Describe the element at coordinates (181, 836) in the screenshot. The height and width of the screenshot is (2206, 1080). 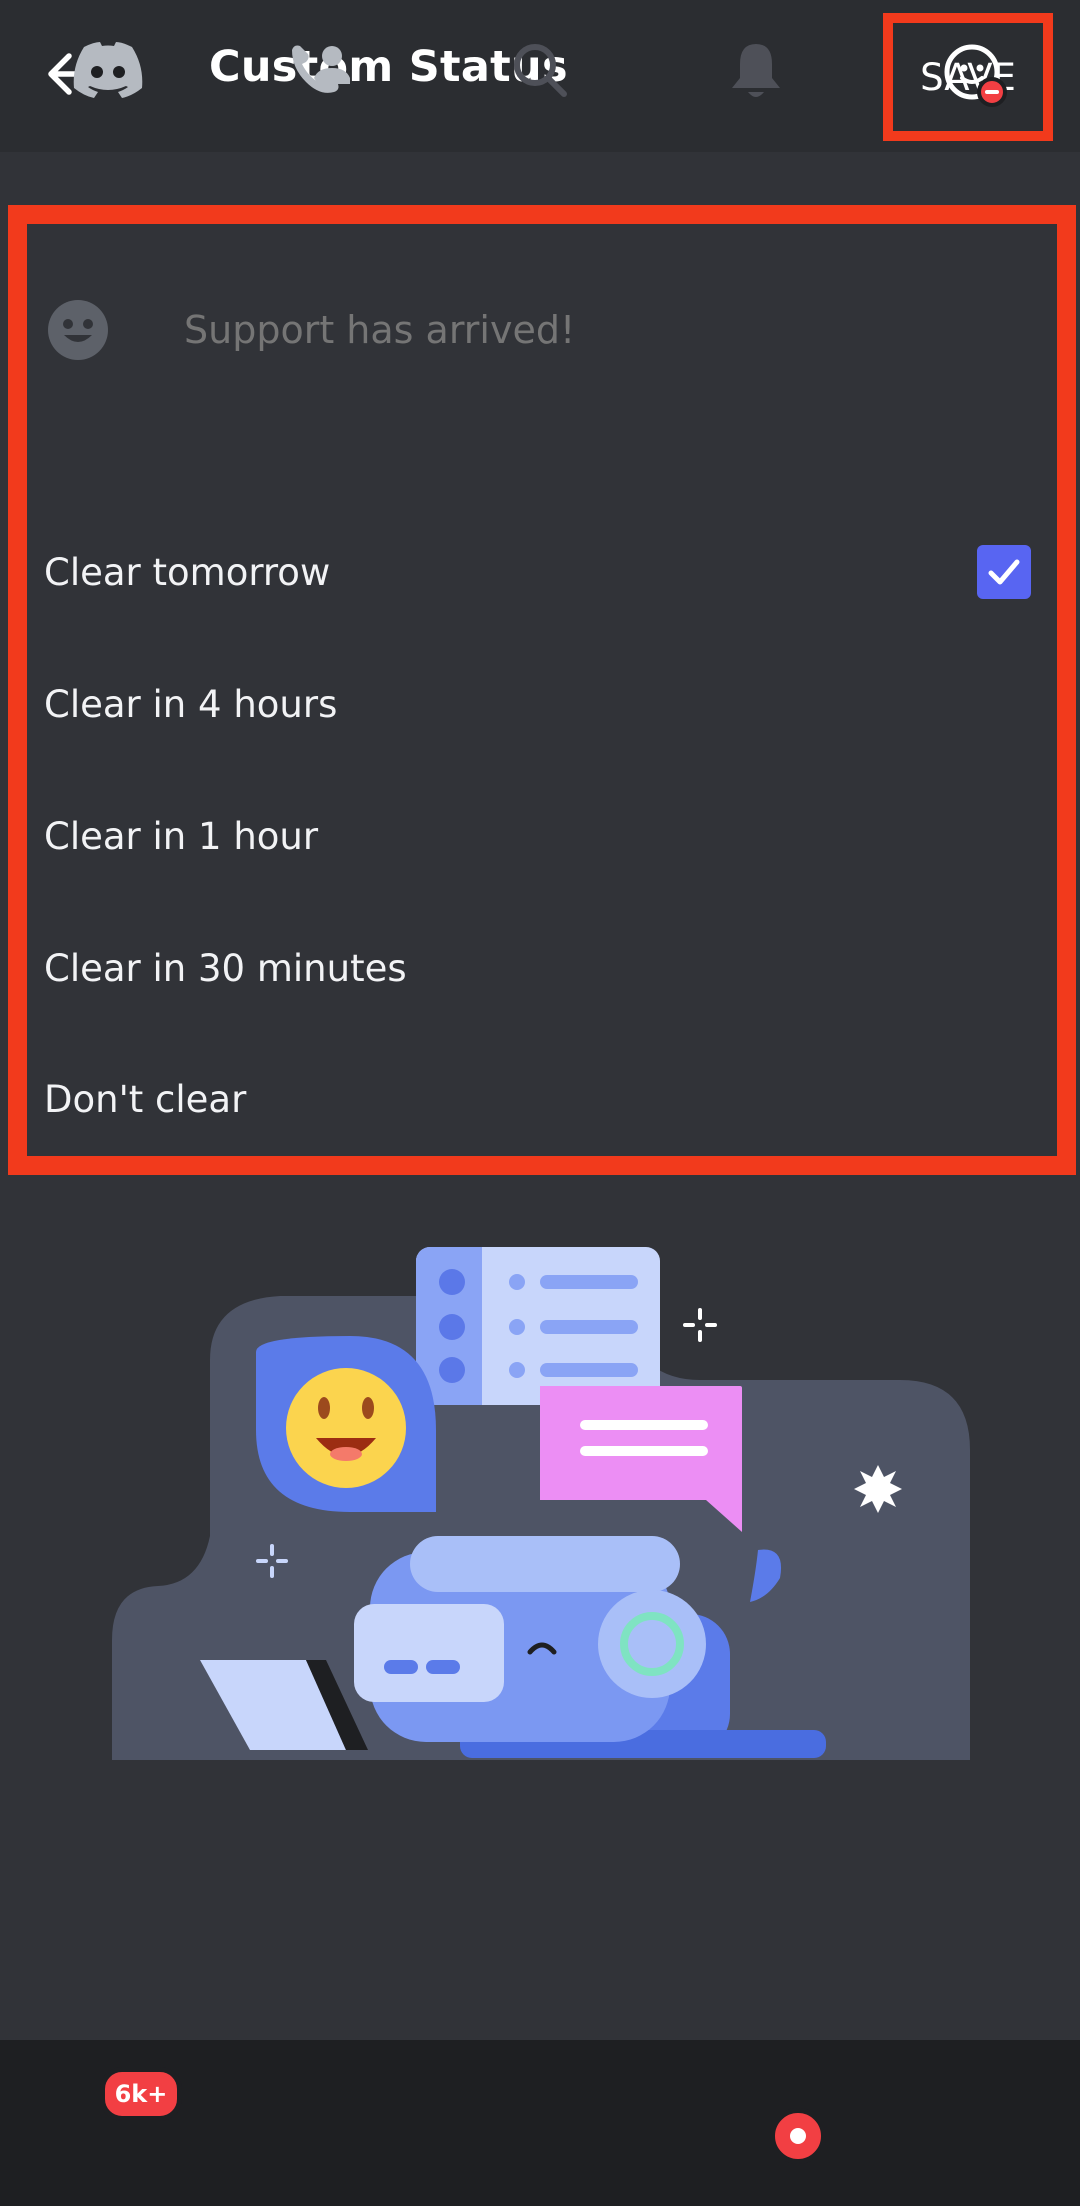
I see `option-label: Clear in 1 hour` at that location.